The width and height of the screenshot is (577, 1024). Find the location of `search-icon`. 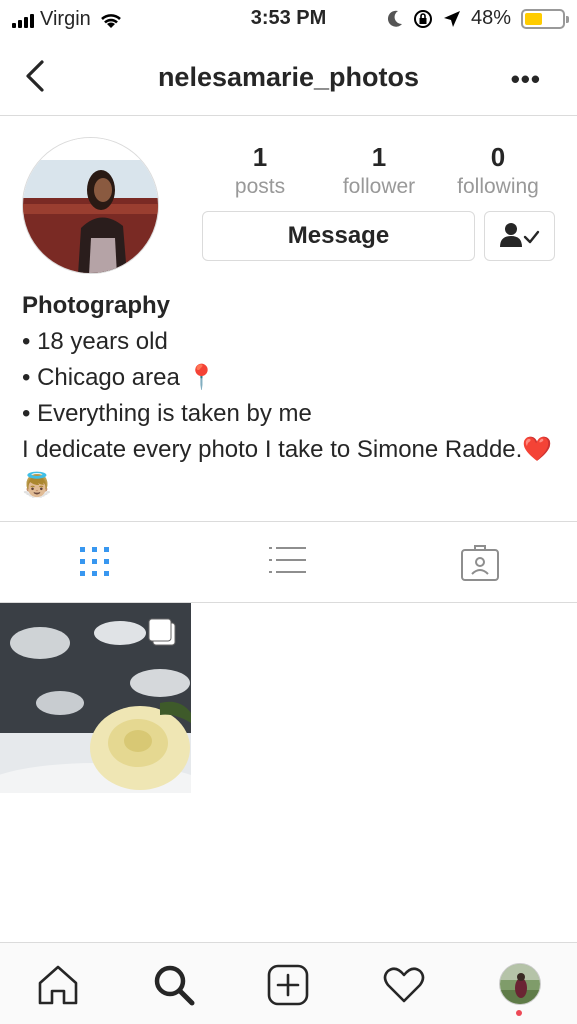

search-icon is located at coordinates (174, 985).